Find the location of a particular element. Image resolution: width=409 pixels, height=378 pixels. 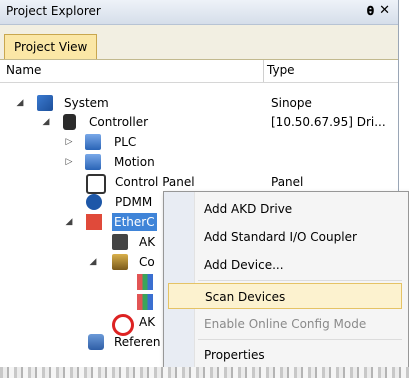

tree-item-label: PLC is located at coordinates (125, 142).